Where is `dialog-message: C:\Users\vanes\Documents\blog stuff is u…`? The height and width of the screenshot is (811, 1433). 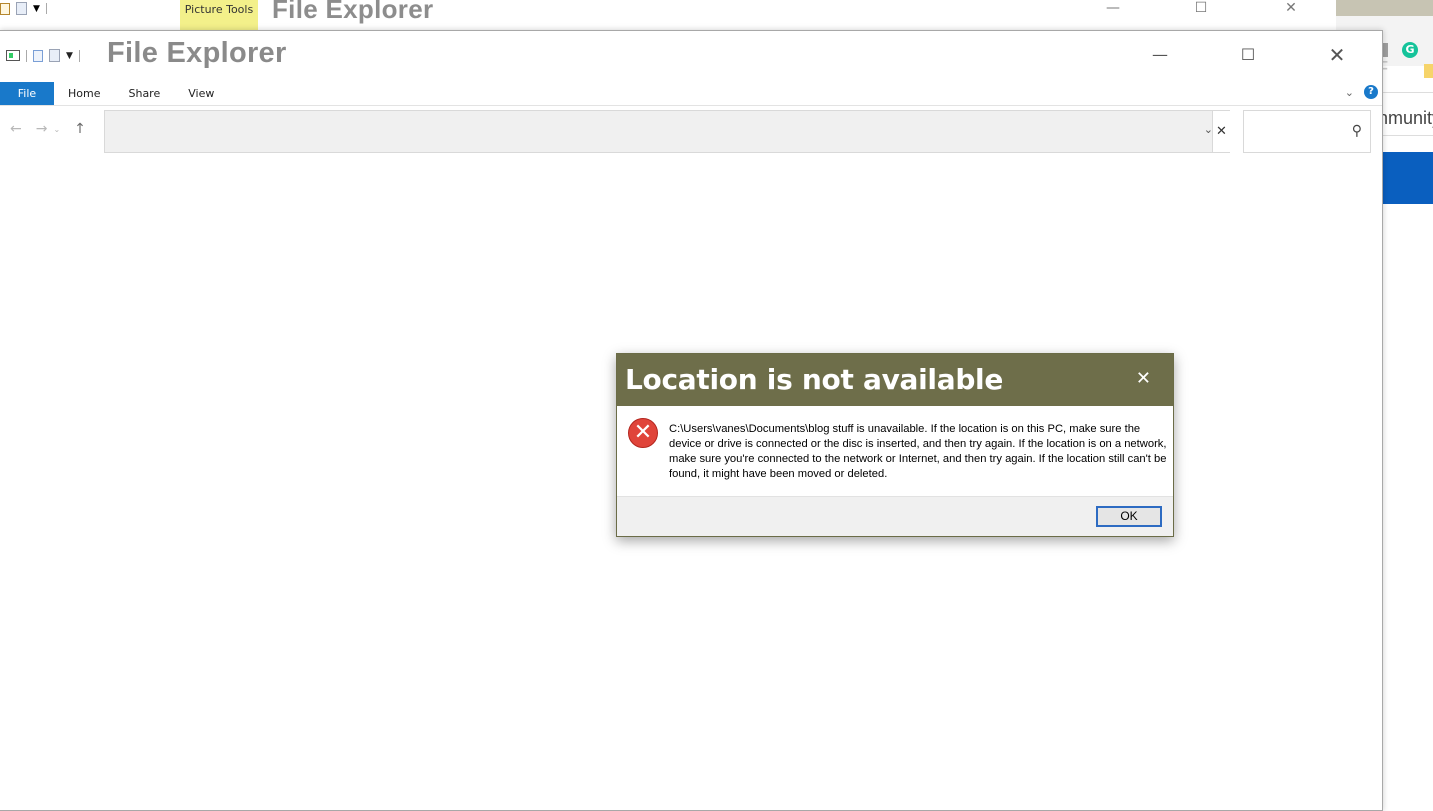
dialog-message: C:\Users\vanes\Documents\blog stuff is u… is located at coordinates (918, 451).